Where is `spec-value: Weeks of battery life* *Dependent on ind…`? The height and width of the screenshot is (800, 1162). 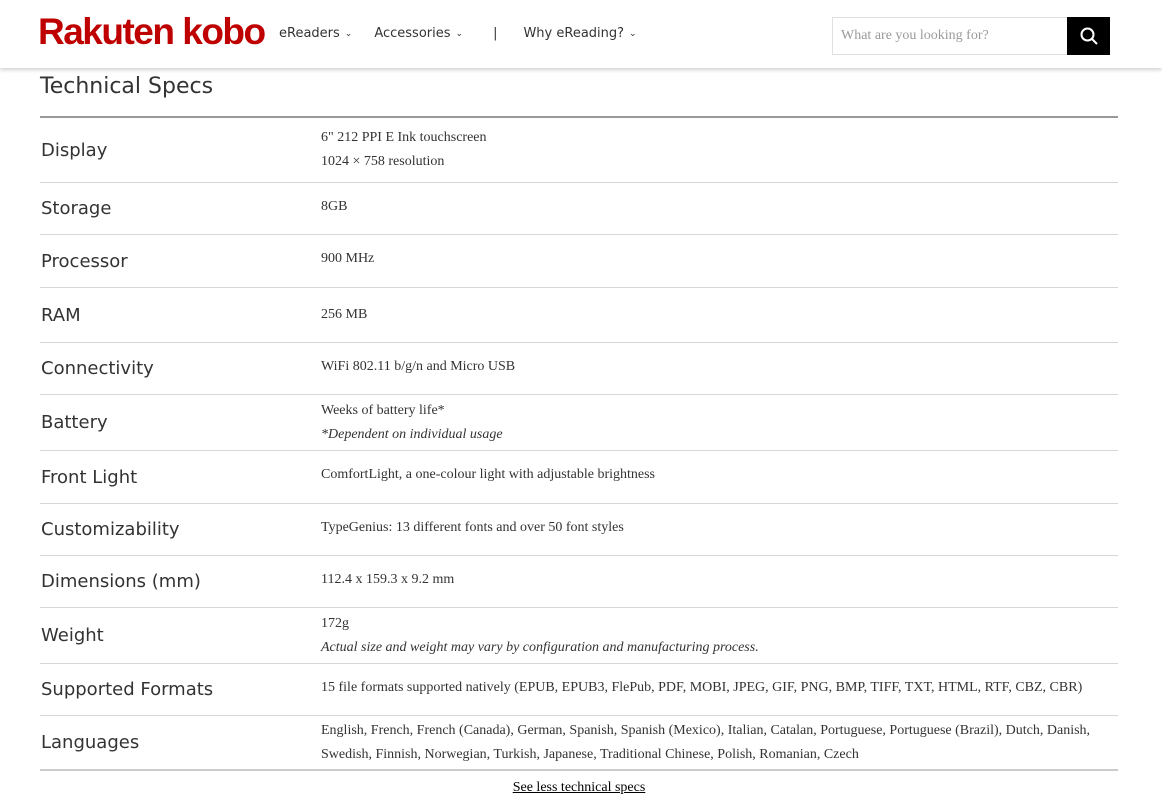
spec-value: Weeks of battery life* *Dependent on ind… is located at coordinates (719, 423).